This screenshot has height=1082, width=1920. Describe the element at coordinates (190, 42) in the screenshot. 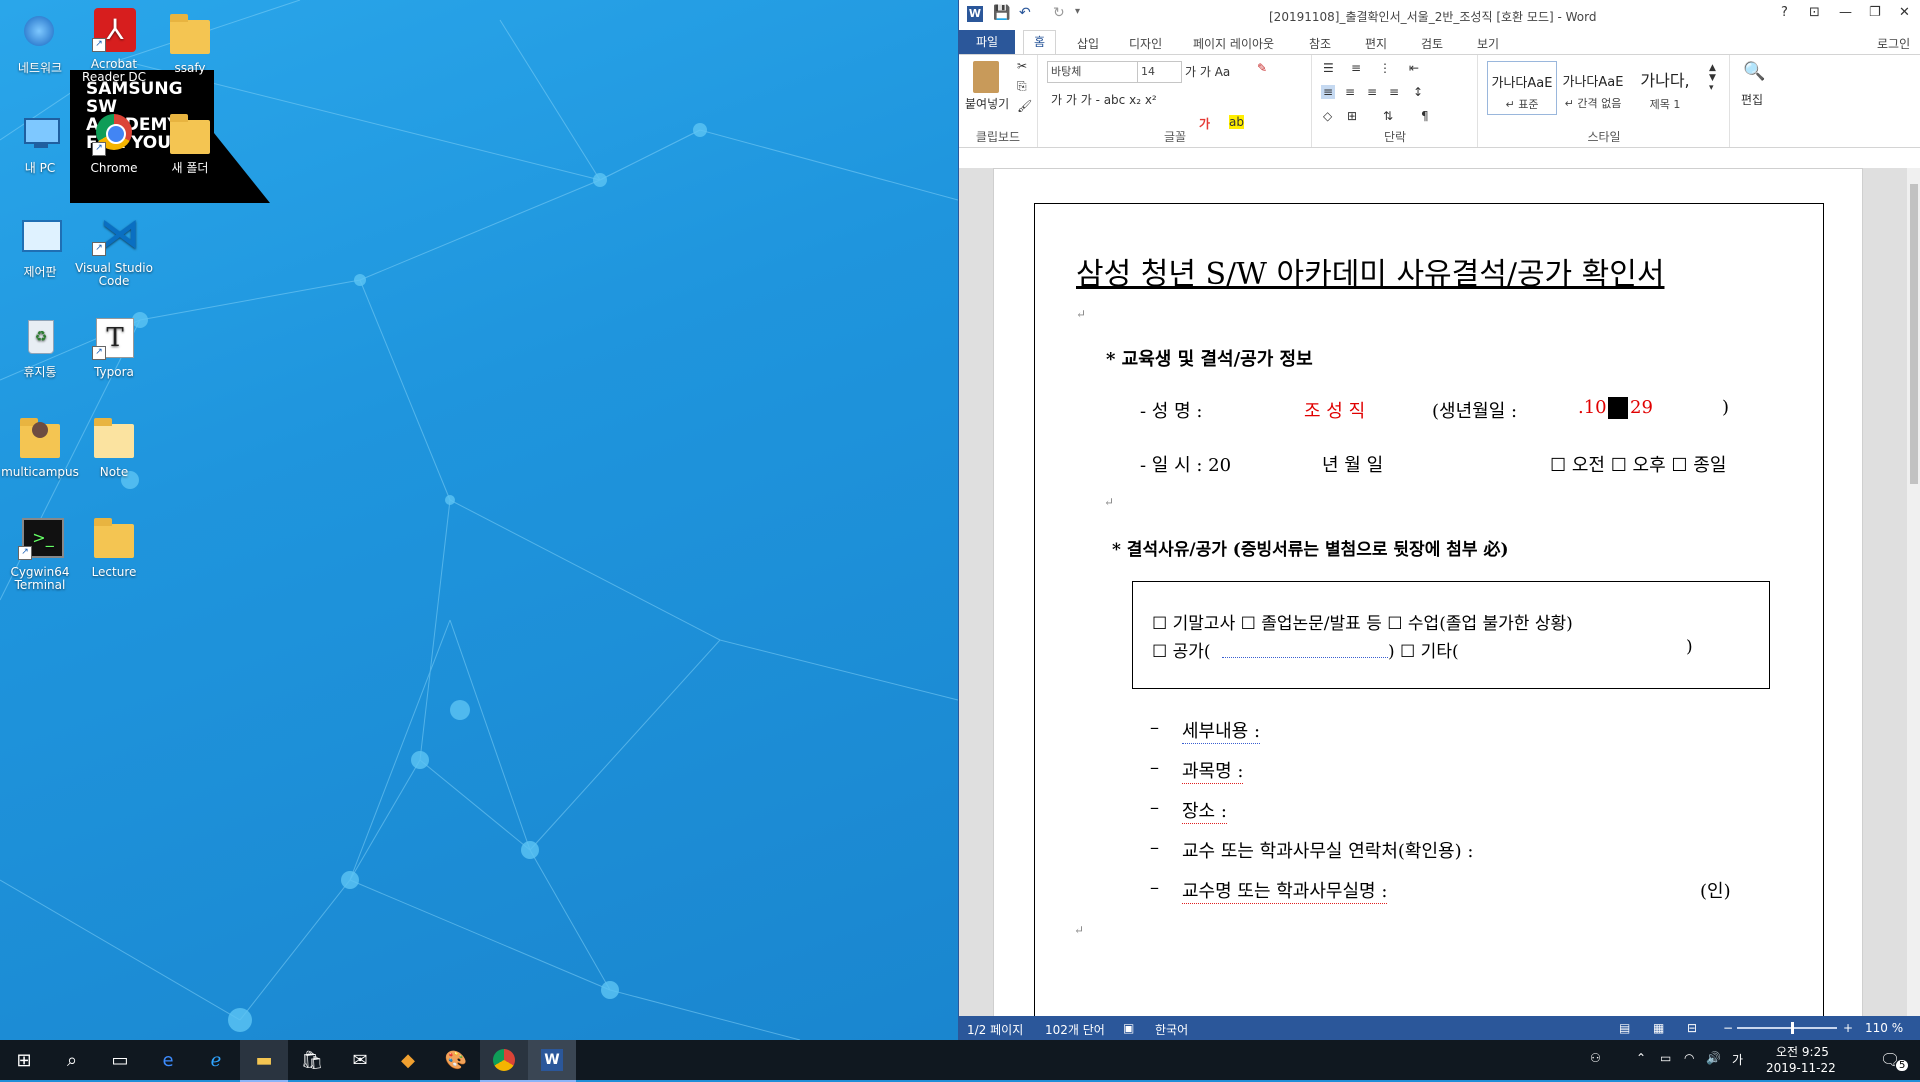

I see `desktop-icon-ssafy: ssafy` at that location.